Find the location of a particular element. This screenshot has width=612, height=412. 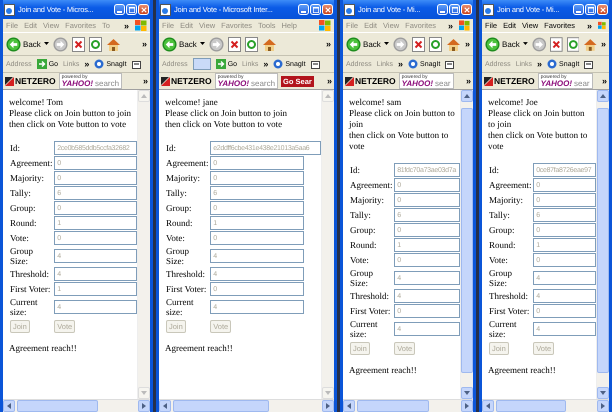

logo-icon is located at coordinates (488, 81).